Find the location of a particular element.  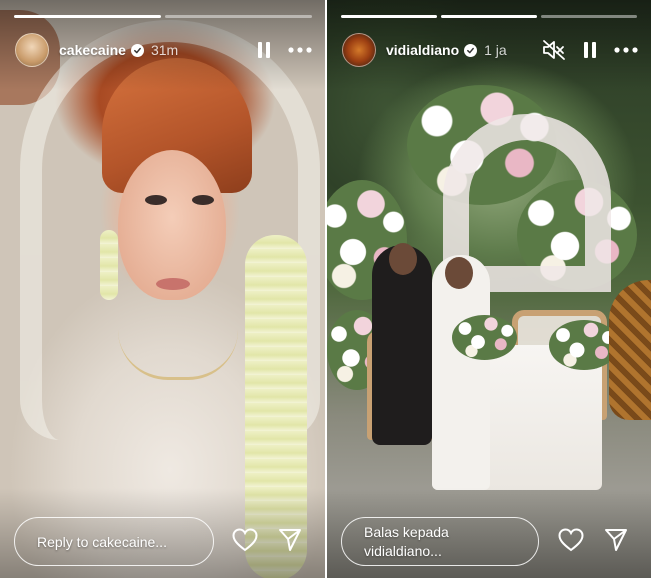

story-header: vidialdiano 1 ja is located at coordinates (490, 50).